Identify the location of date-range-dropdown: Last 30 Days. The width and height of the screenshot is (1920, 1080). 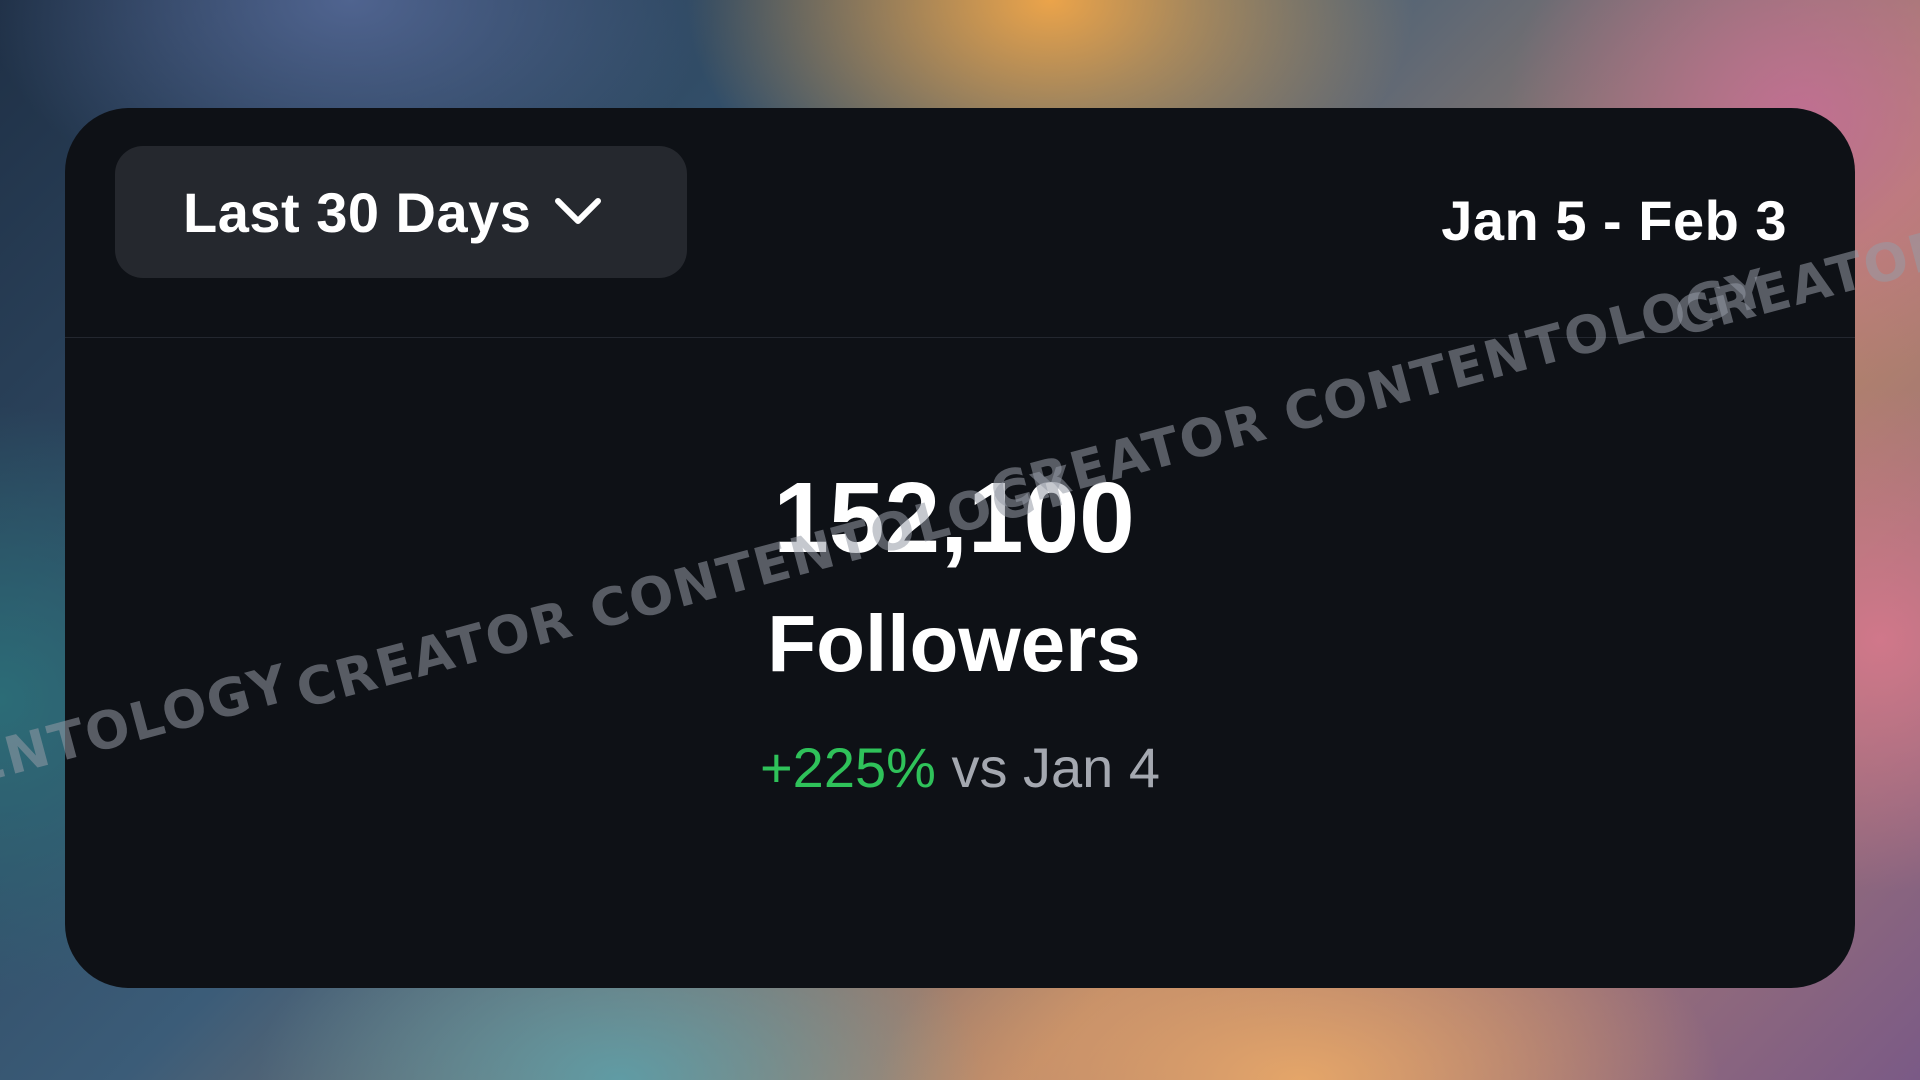
(401, 212).